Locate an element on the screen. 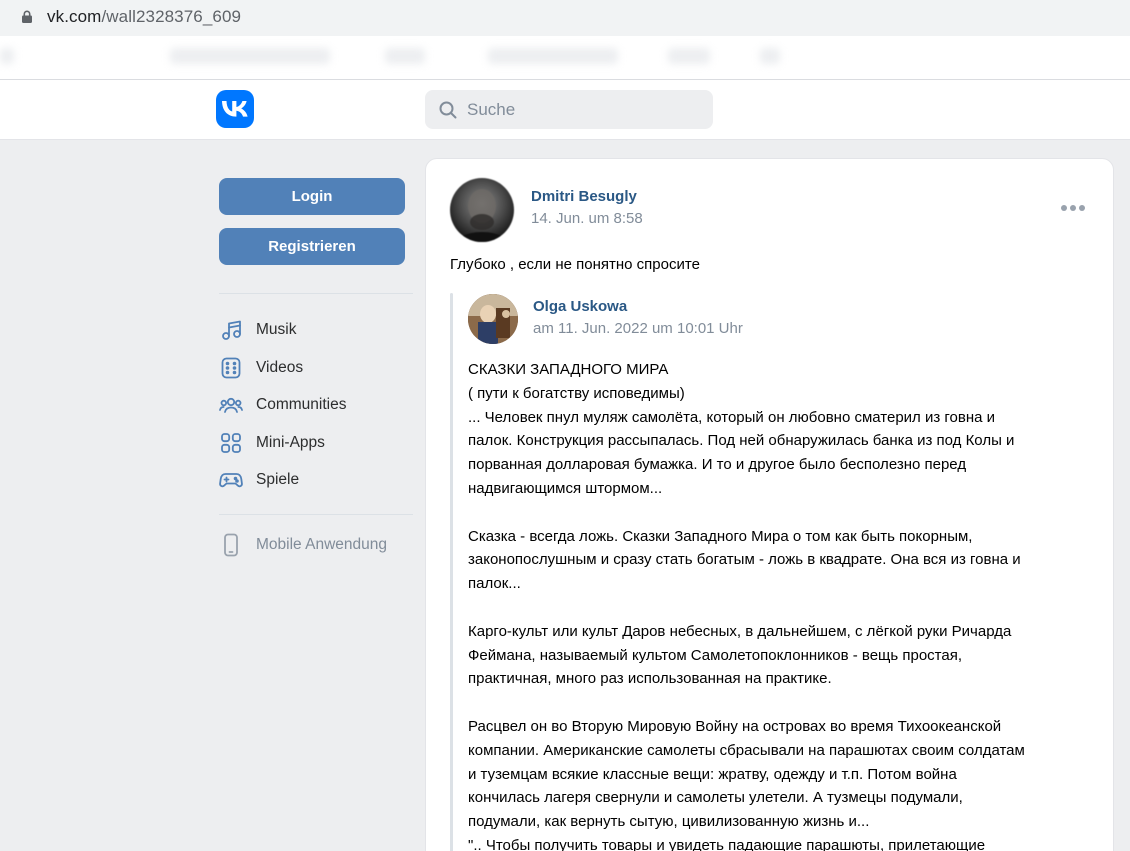  url-text: vk.com/wall2328376_609 is located at coordinates (144, 17).